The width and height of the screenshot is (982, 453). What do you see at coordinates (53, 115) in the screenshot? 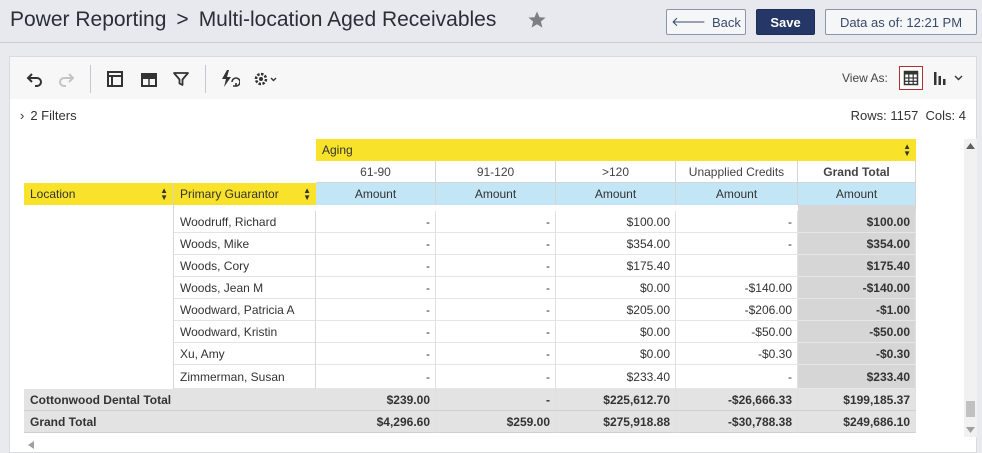
I see `filters-label: 2 Filters` at bounding box center [53, 115].